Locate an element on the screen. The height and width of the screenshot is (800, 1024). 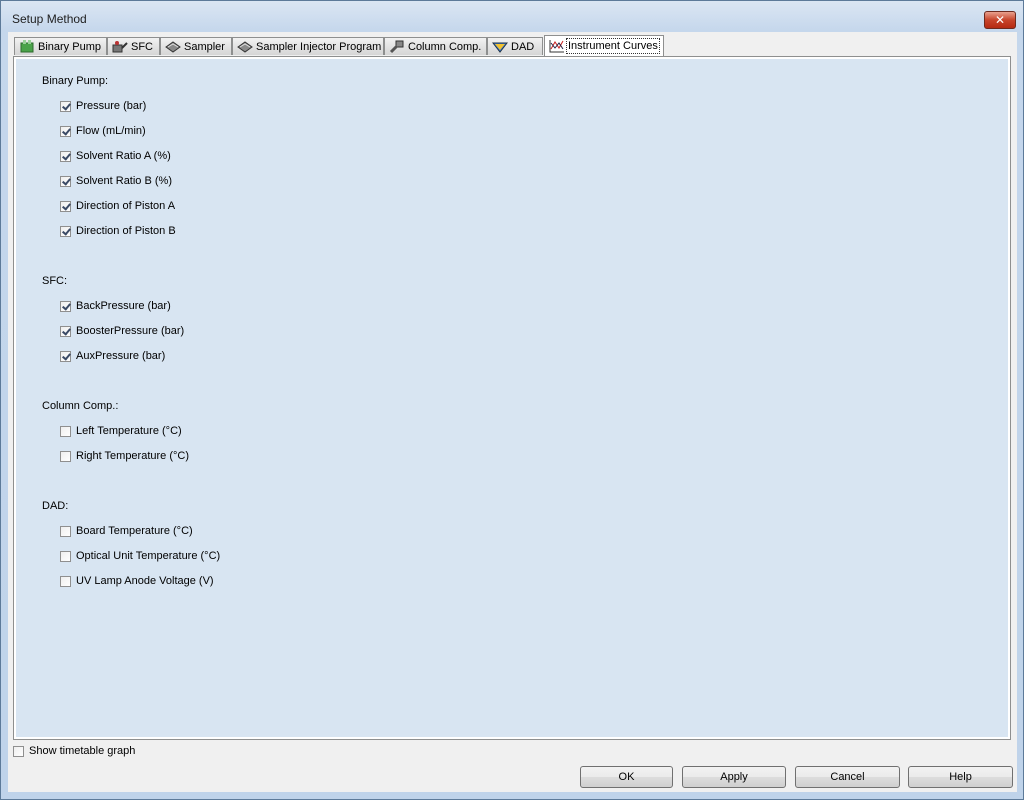
column-comp-icon is located at coordinates (397, 47).